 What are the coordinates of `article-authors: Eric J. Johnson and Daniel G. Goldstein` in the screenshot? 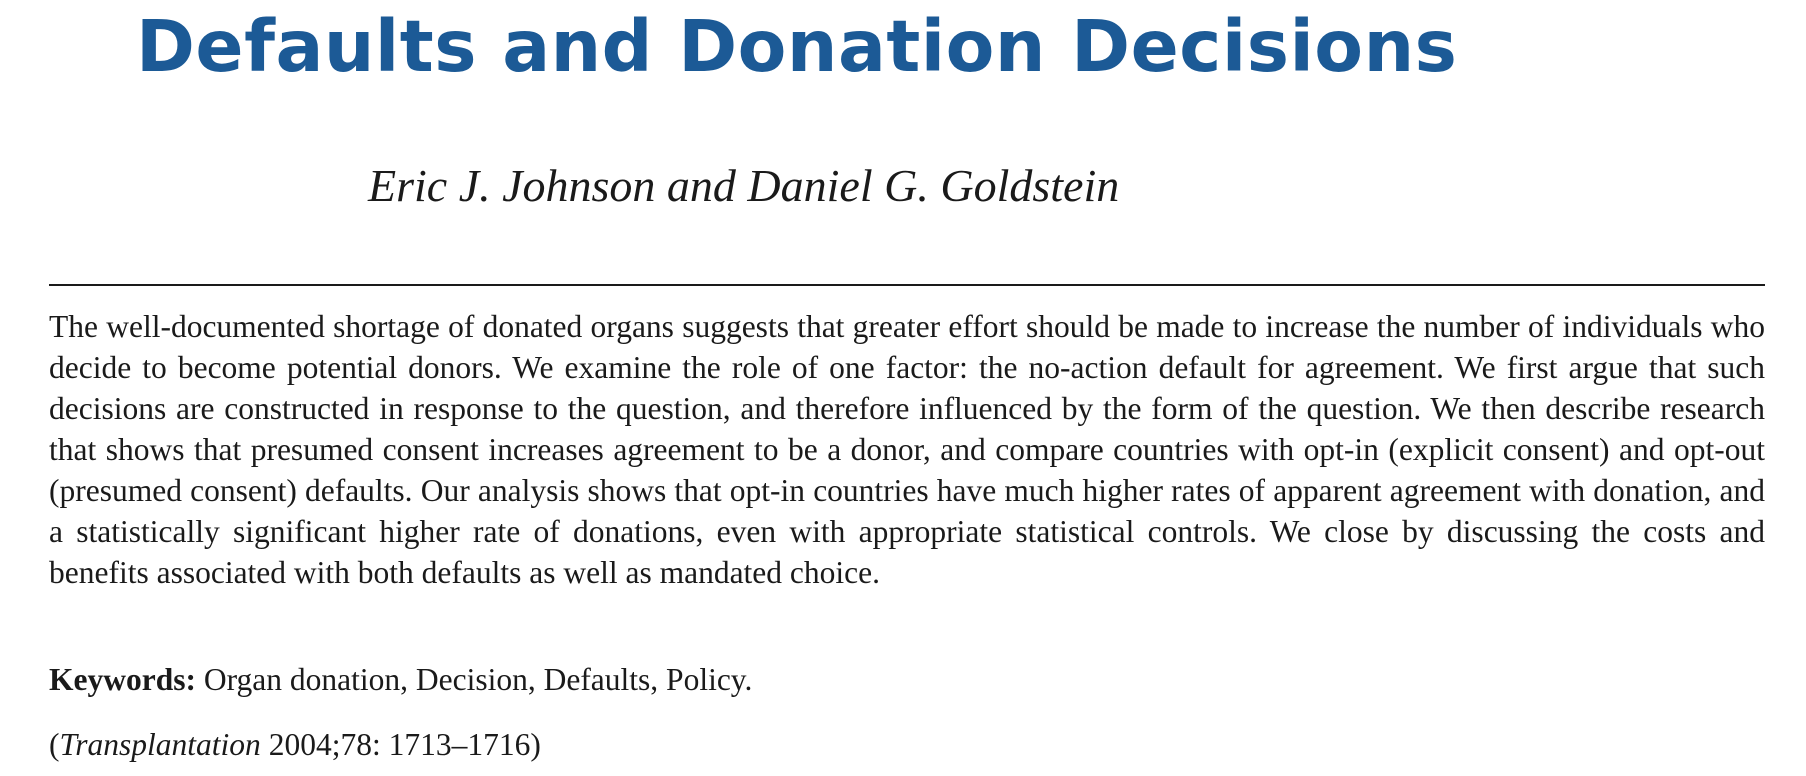 It's located at (744, 185).